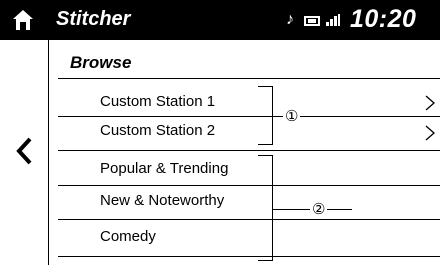  What do you see at coordinates (292, 116) in the screenshot?
I see `callout-label-1: ①` at bounding box center [292, 116].